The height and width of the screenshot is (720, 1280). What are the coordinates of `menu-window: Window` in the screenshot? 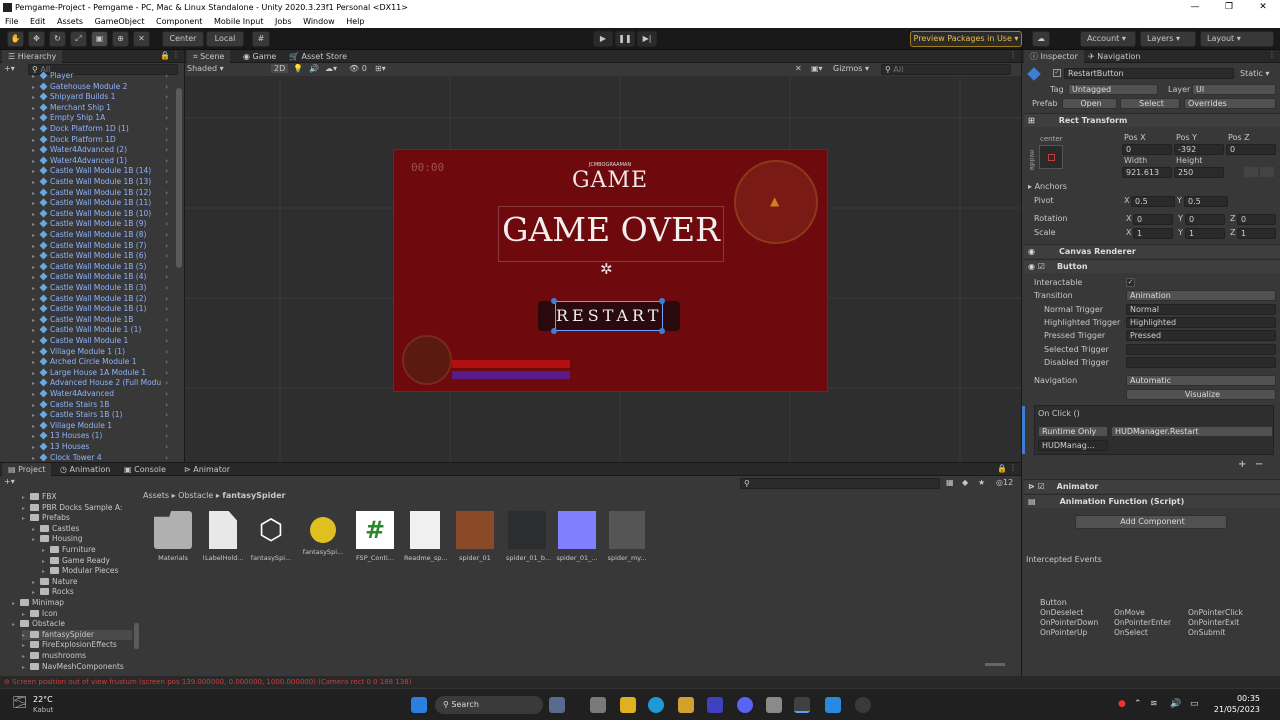 It's located at (319, 21).